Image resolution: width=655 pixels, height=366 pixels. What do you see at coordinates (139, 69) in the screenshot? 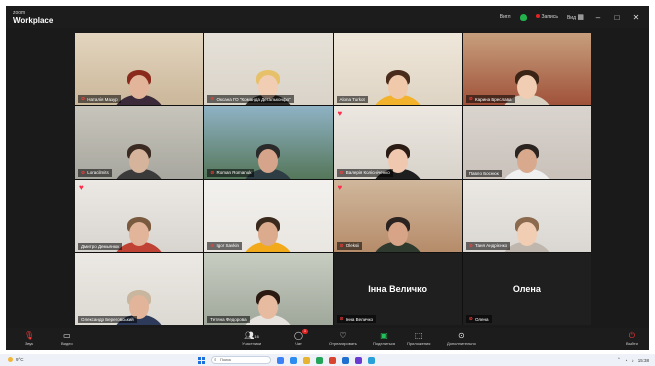
I see `participant-tile: ⊘ Наталія Мазур` at bounding box center [139, 69].